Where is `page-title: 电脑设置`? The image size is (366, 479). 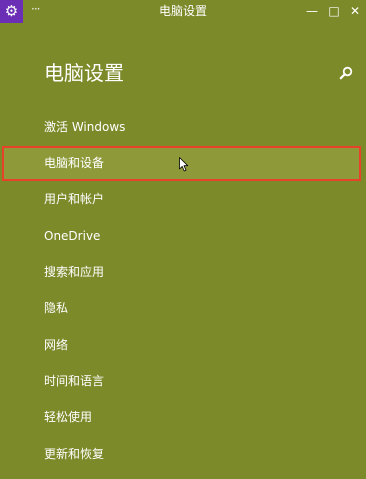
page-title: 电脑设置 is located at coordinates (84, 73).